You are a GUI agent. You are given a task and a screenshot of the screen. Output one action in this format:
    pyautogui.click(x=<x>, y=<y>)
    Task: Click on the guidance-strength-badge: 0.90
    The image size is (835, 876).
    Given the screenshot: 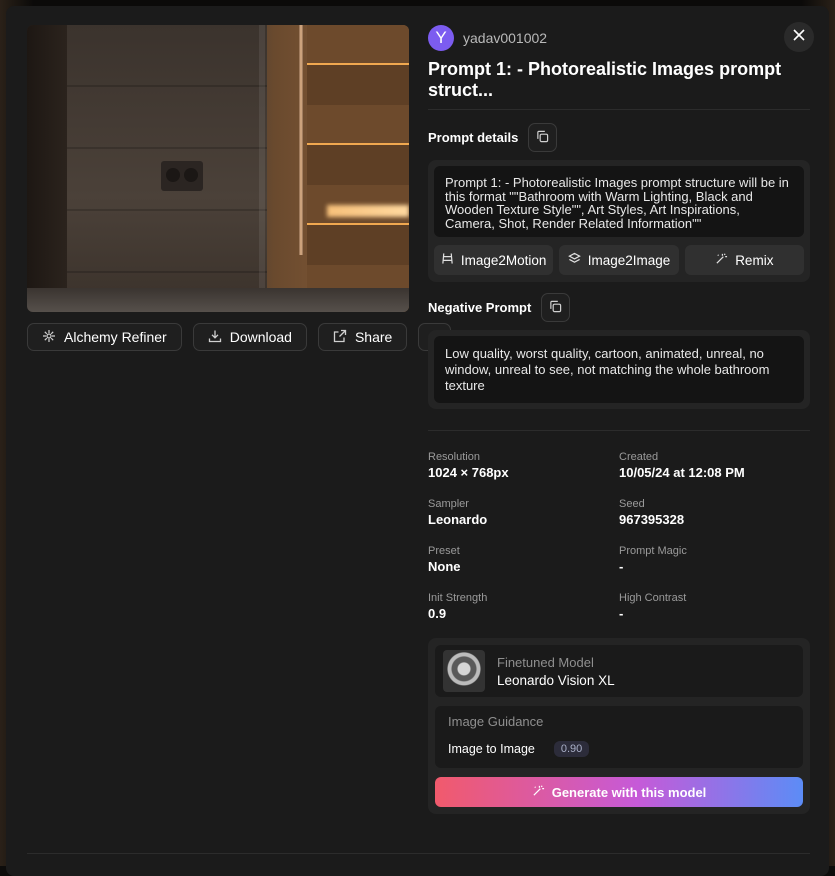 What is the action you would take?
    pyautogui.click(x=571, y=749)
    